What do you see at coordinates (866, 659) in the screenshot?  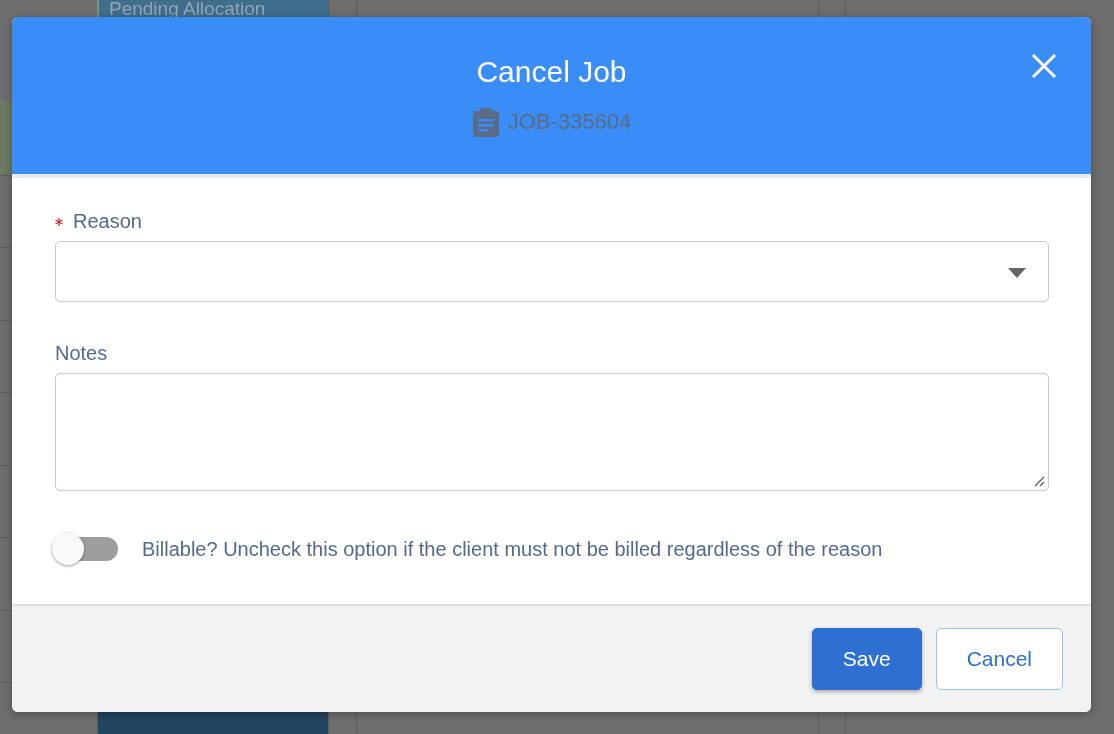 I see `save-button: Save` at bounding box center [866, 659].